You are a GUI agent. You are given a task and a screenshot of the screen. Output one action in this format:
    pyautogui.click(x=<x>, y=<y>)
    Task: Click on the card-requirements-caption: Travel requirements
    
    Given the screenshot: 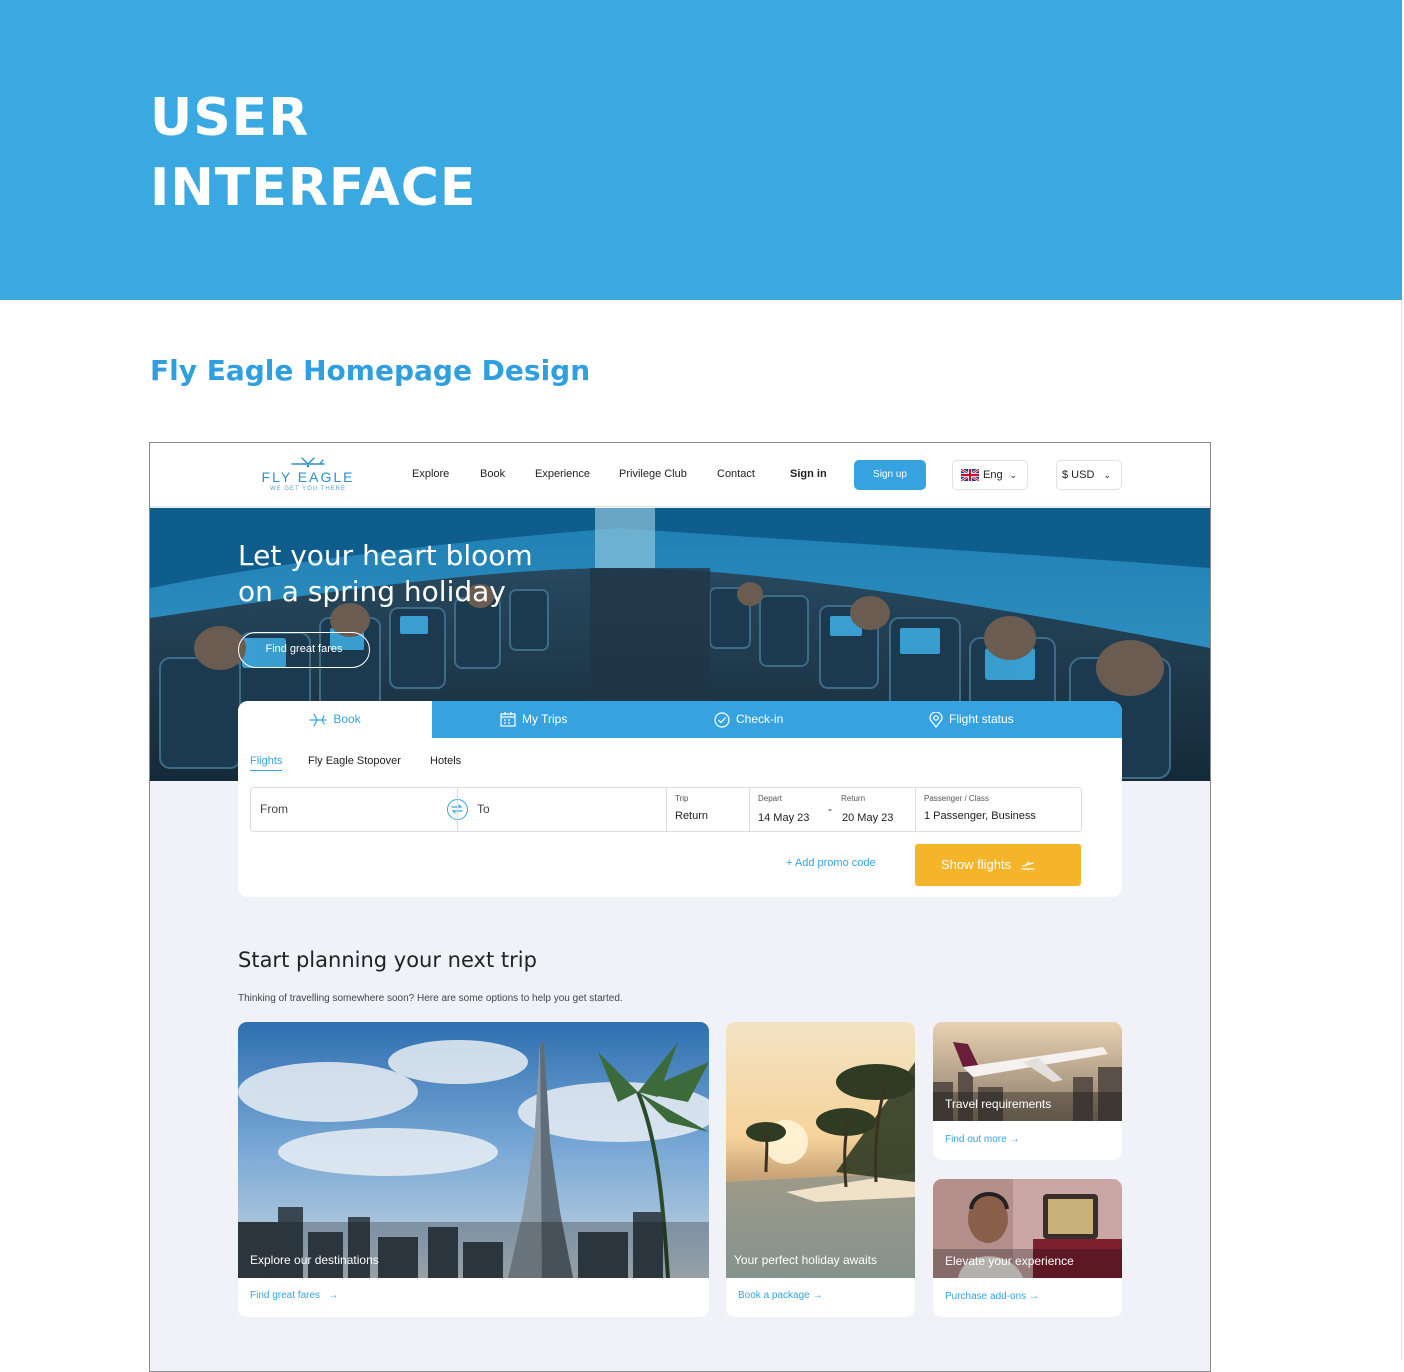 What is the action you would take?
    pyautogui.click(x=998, y=1104)
    